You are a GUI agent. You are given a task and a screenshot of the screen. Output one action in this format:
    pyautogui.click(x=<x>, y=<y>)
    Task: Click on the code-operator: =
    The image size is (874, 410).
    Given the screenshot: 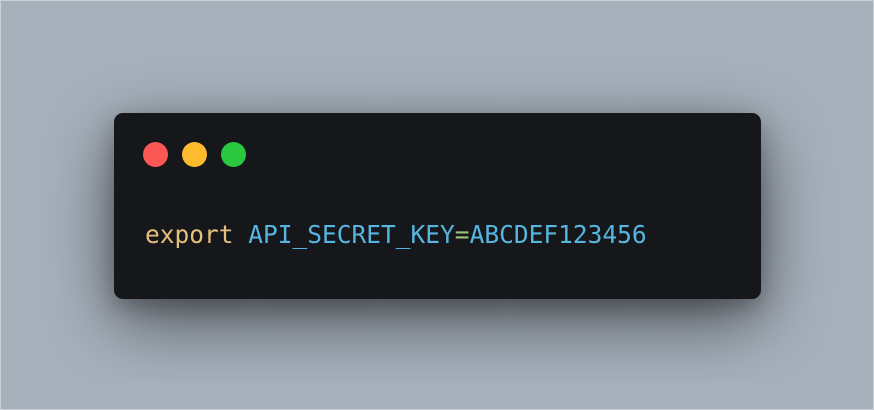 What is the action you would take?
    pyautogui.click(x=462, y=234)
    